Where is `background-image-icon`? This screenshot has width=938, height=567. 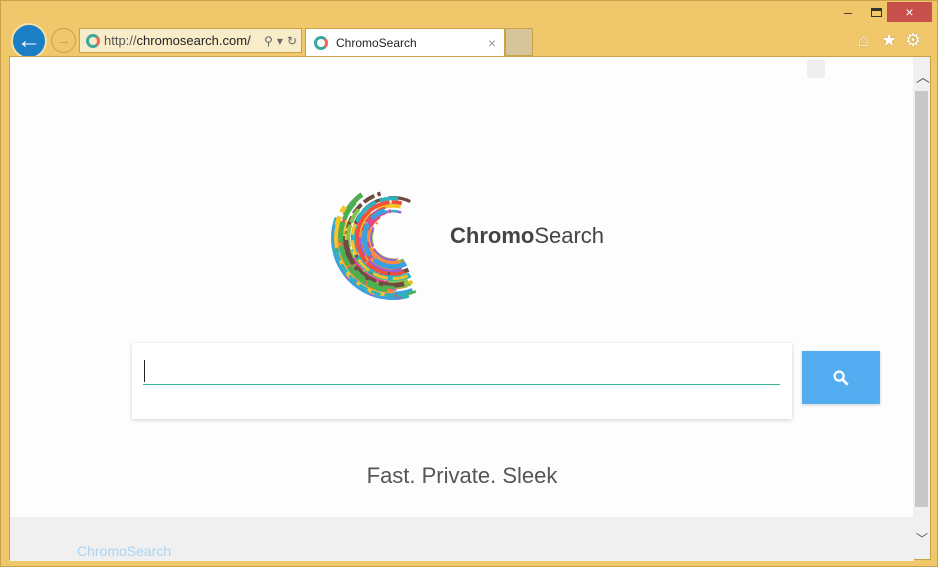
background-image-icon is located at coordinates (816, 69).